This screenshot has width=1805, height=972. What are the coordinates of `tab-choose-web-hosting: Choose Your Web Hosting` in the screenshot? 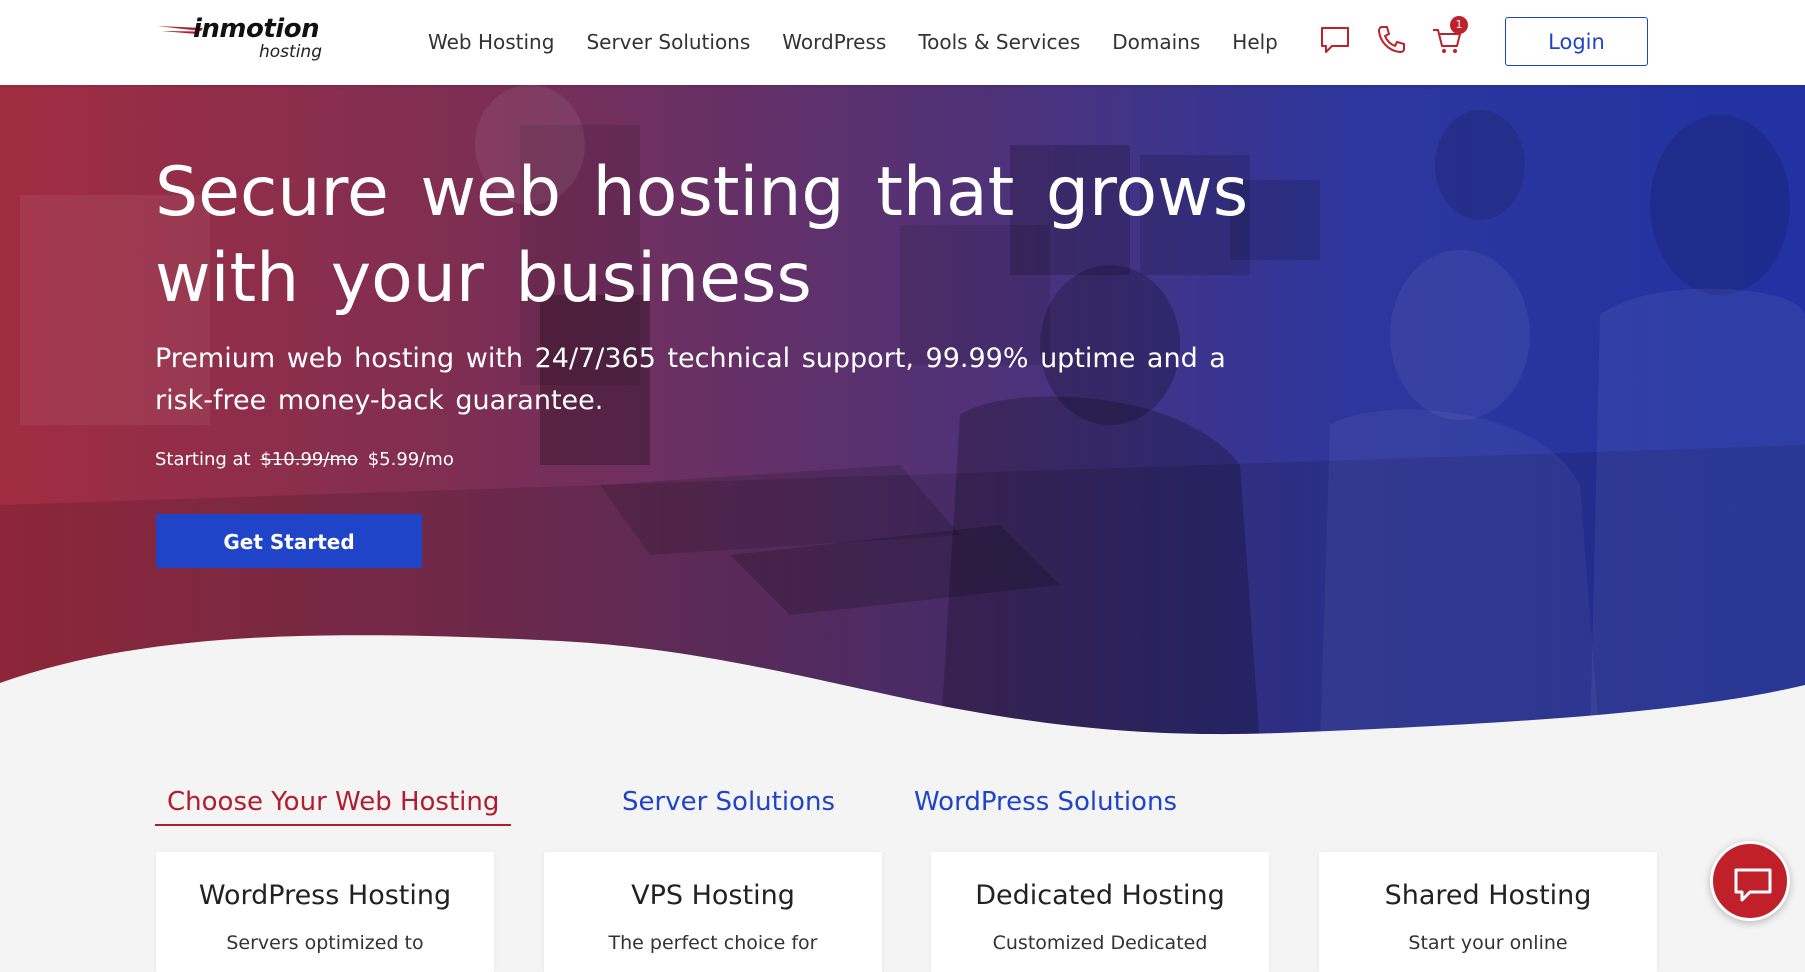 It's located at (333, 803).